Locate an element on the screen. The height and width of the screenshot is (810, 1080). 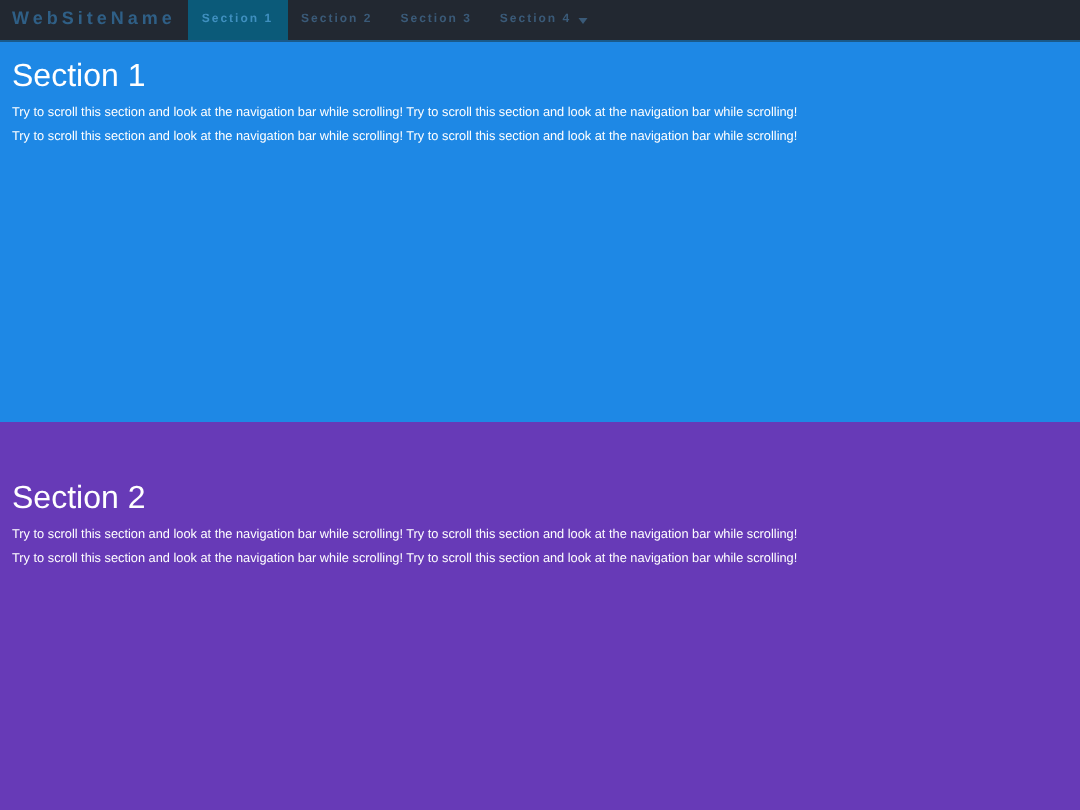
section-heading: Section 2 is located at coordinates (80, 500).